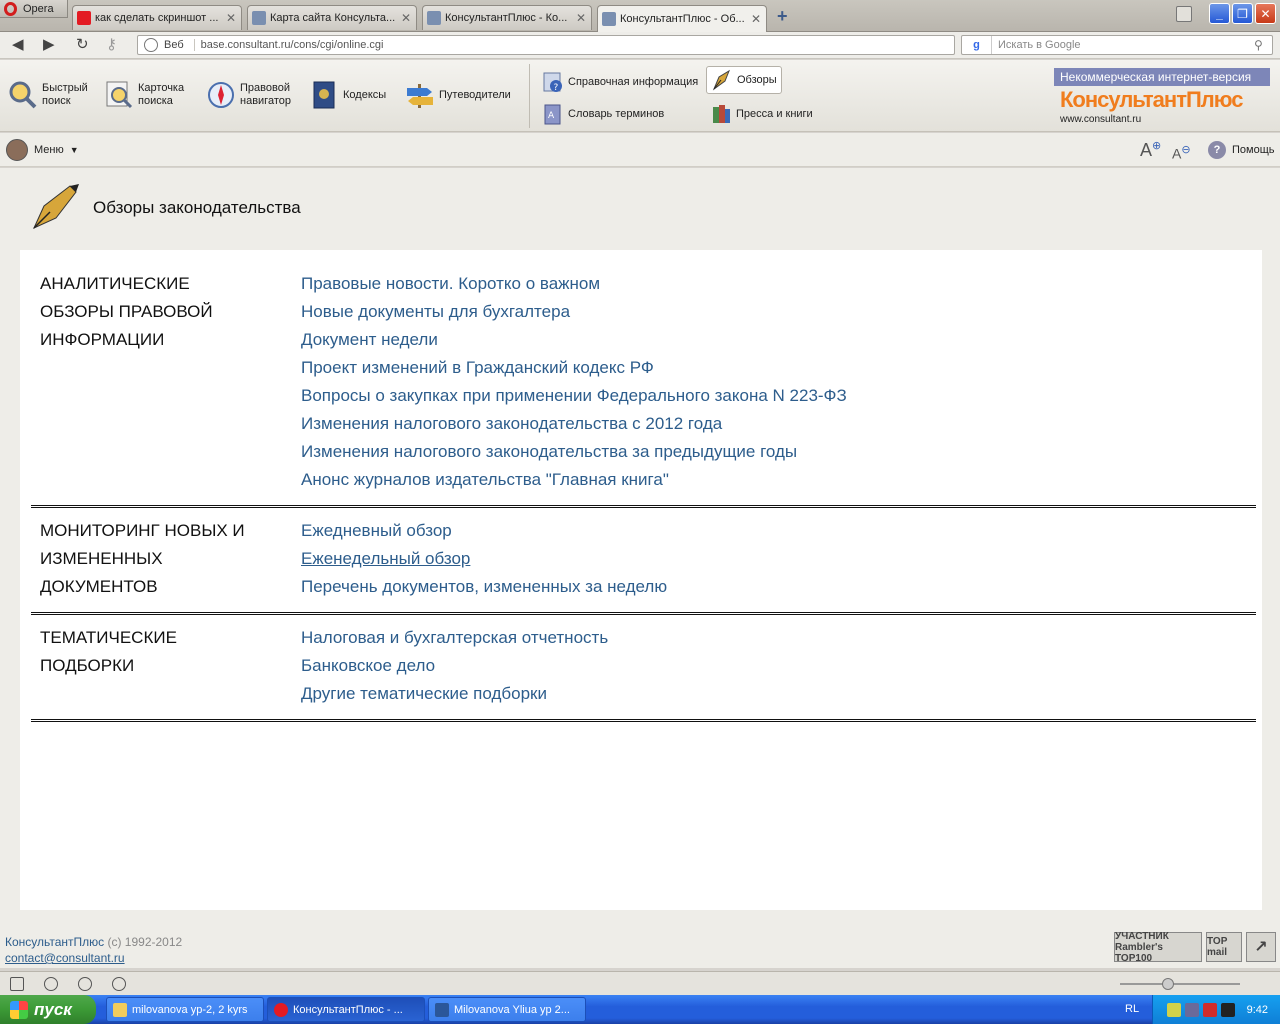  Describe the element at coordinates (682, 18) in the screenshot. I see `tab-4-active: КонсультантПлюс - Об... ✕` at that location.